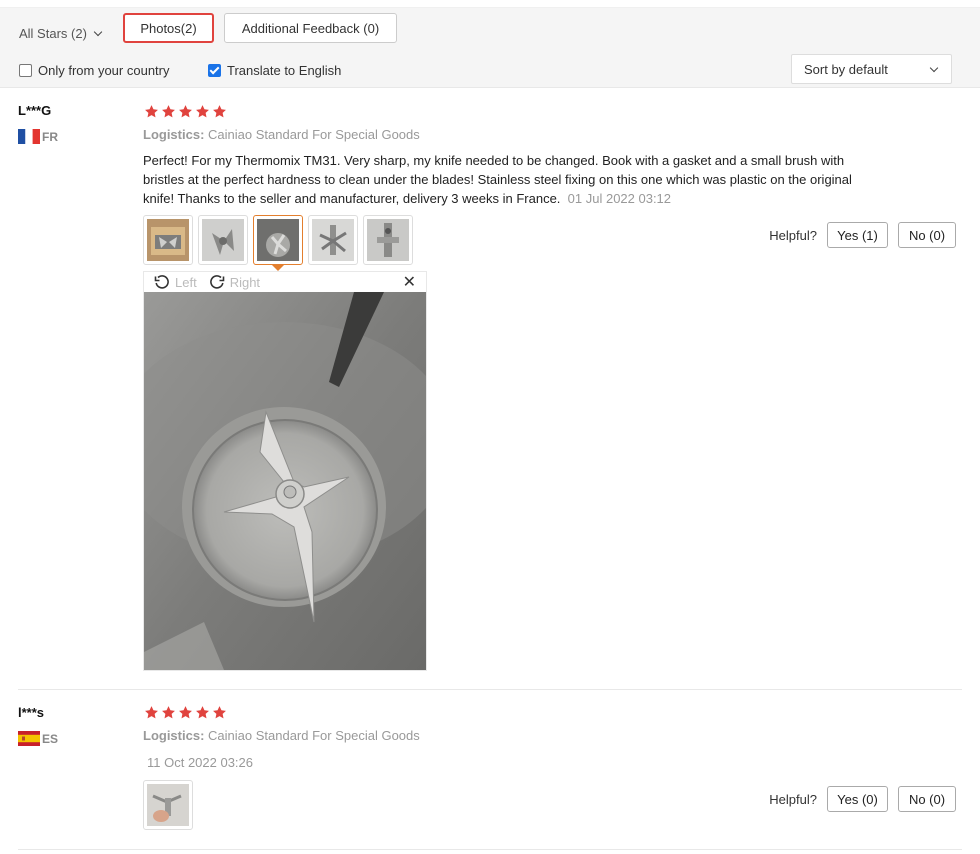  What do you see at coordinates (503, 762) in the screenshot?
I see `review-text: 11 Oct 2022 03:26` at bounding box center [503, 762].